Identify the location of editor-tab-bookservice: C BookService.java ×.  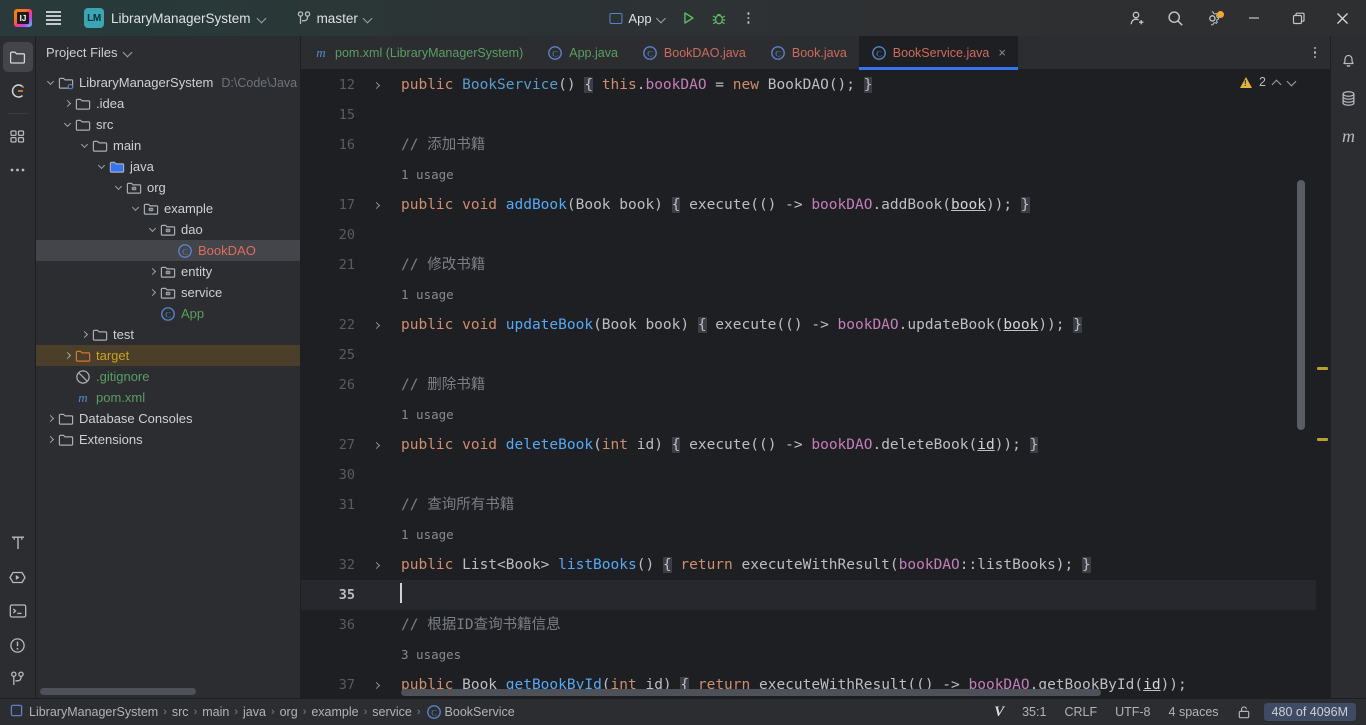
(938, 53).